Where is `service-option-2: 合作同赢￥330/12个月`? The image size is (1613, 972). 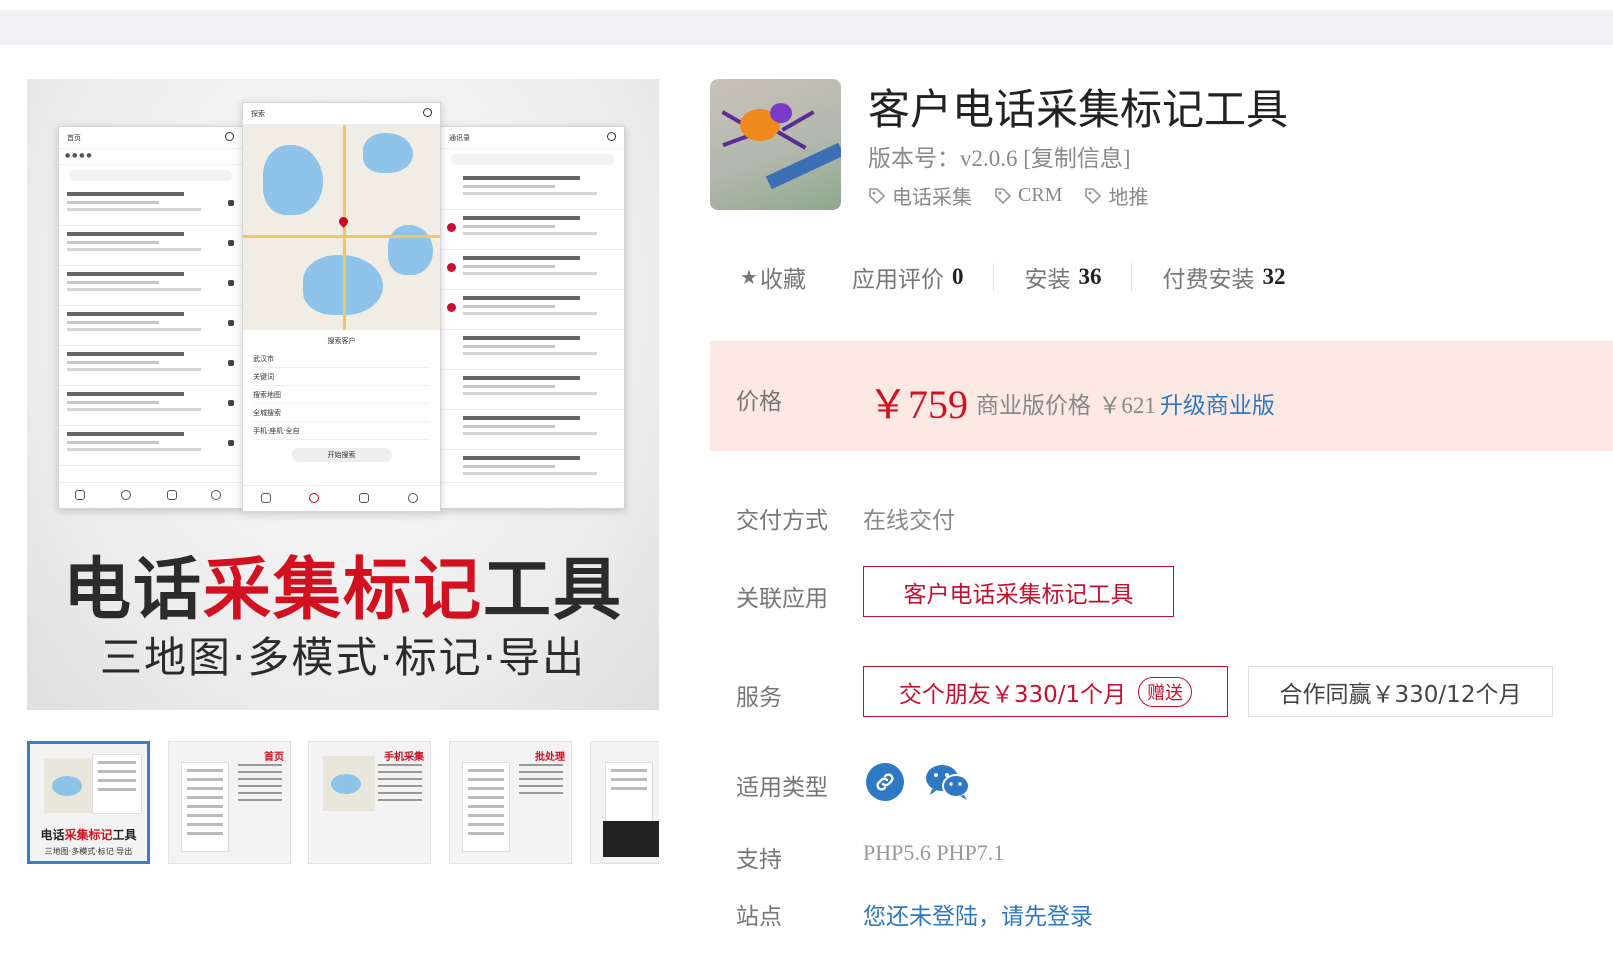 service-option-2: 合作同赢￥330/12个月 is located at coordinates (1400, 691).